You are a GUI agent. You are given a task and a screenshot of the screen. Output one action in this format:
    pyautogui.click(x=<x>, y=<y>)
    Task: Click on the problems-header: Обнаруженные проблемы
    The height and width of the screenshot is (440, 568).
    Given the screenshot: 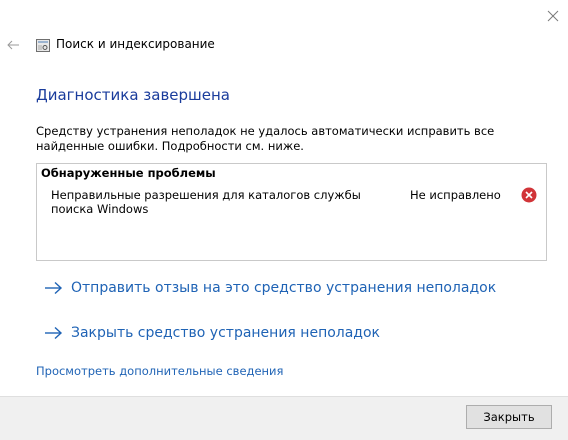 What is the action you would take?
    pyautogui.click(x=128, y=173)
    